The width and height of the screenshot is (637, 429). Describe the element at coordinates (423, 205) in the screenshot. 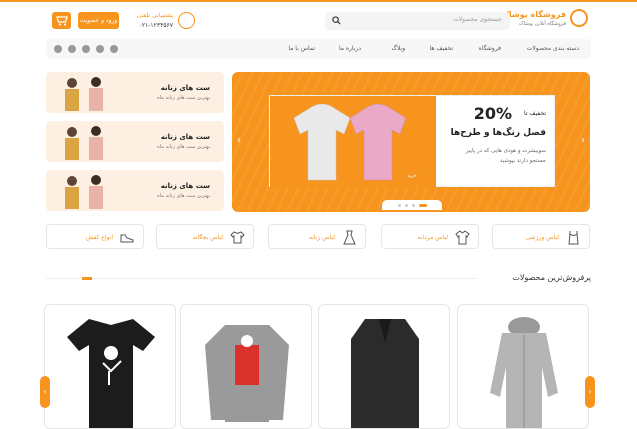

I see `slider-dot-active` at that location.